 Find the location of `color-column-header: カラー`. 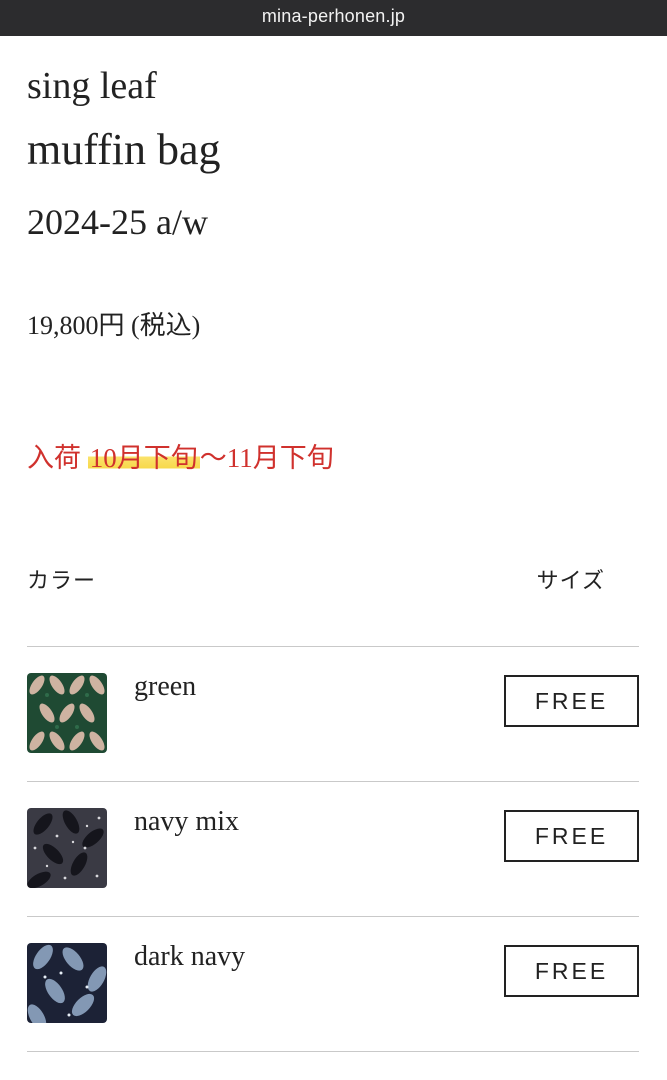

color-column-header: カラー is located at coordinates (62, 580).